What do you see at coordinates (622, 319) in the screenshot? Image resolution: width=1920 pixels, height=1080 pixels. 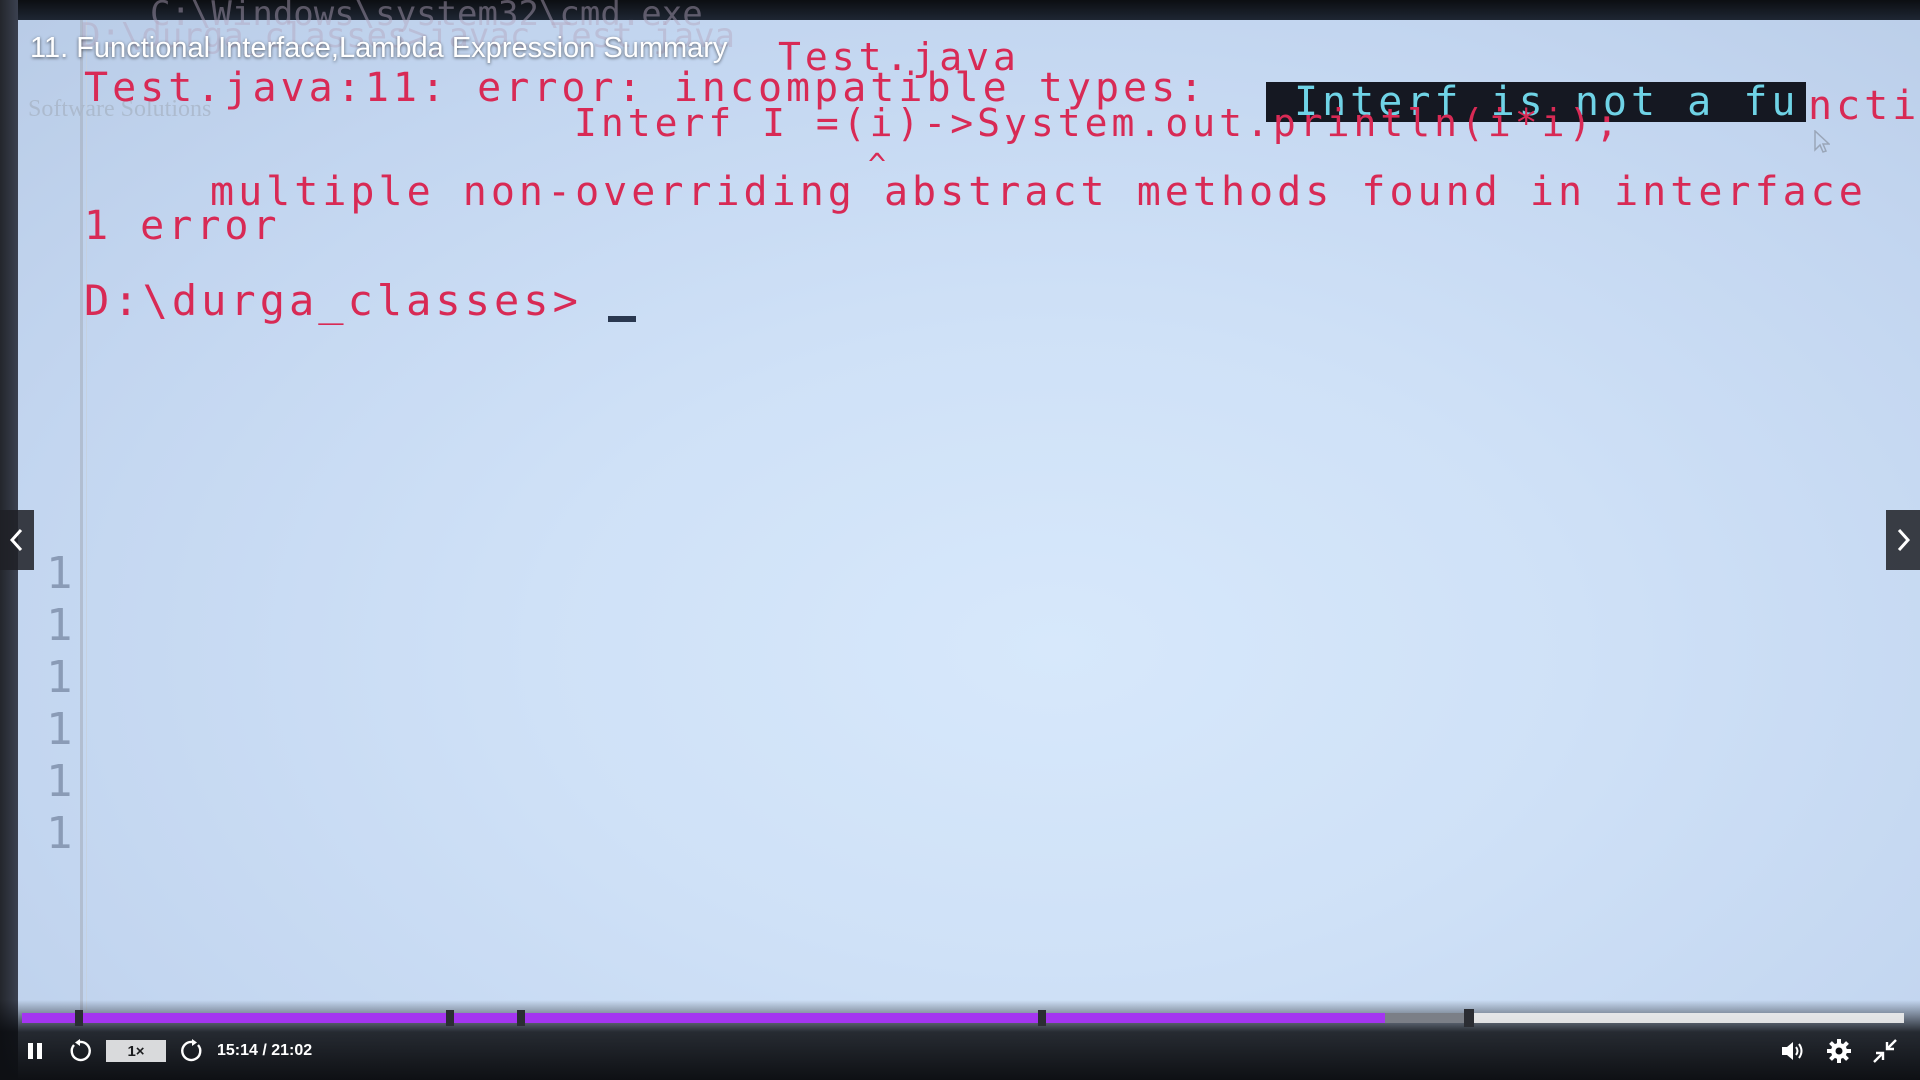 I see `text-cursor` at bounding box center [622, 319].